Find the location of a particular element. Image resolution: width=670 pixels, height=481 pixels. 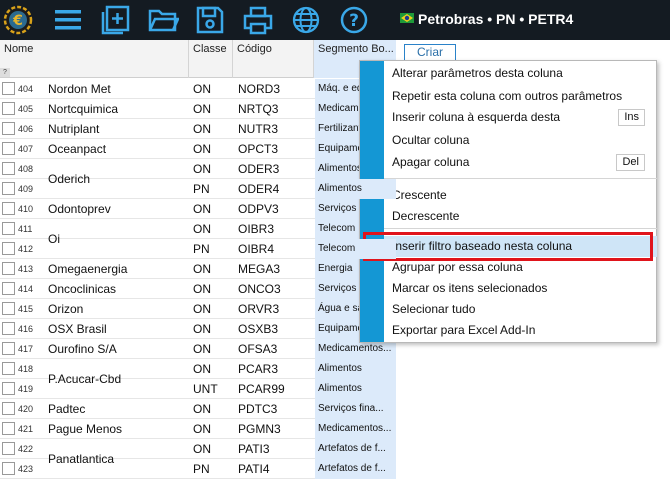

row-number: 410 is located at coordinates (26, 209).